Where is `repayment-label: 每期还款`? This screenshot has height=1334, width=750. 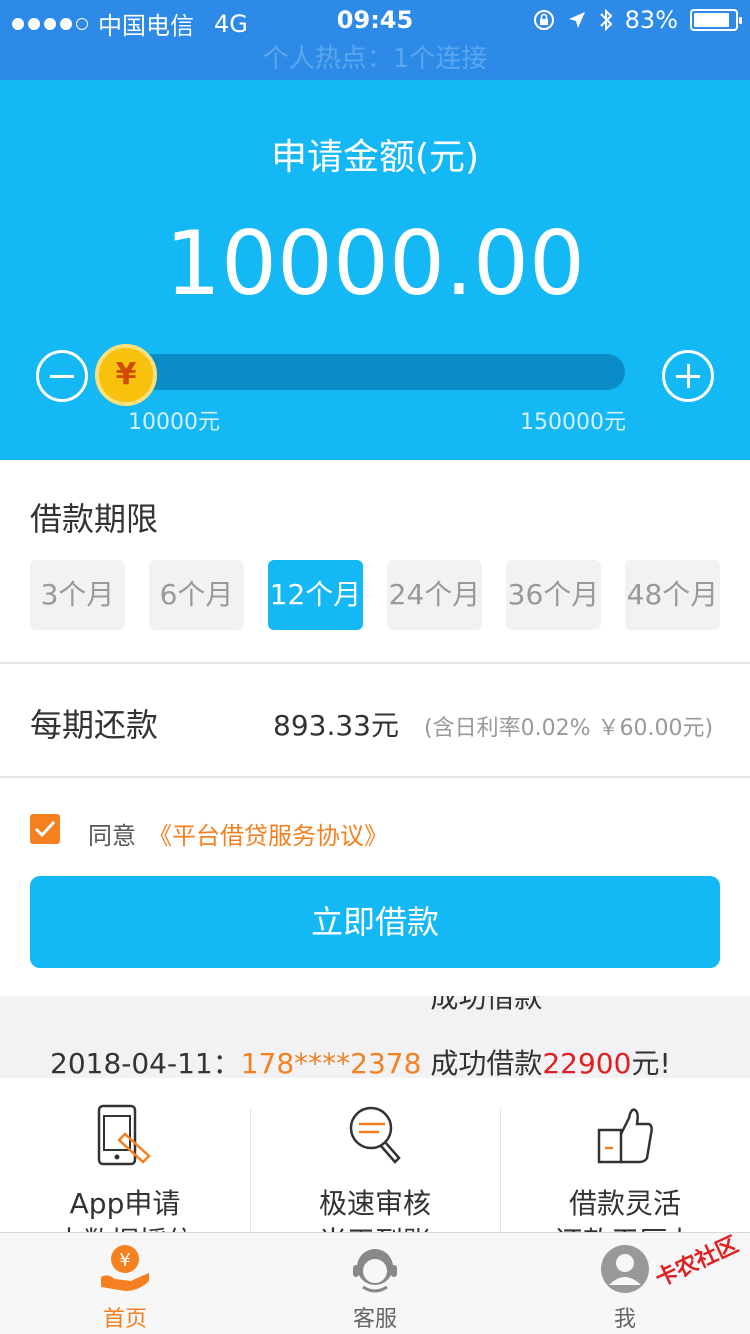 repayment-label: 每期还款 is located at coordinates (94, 725).